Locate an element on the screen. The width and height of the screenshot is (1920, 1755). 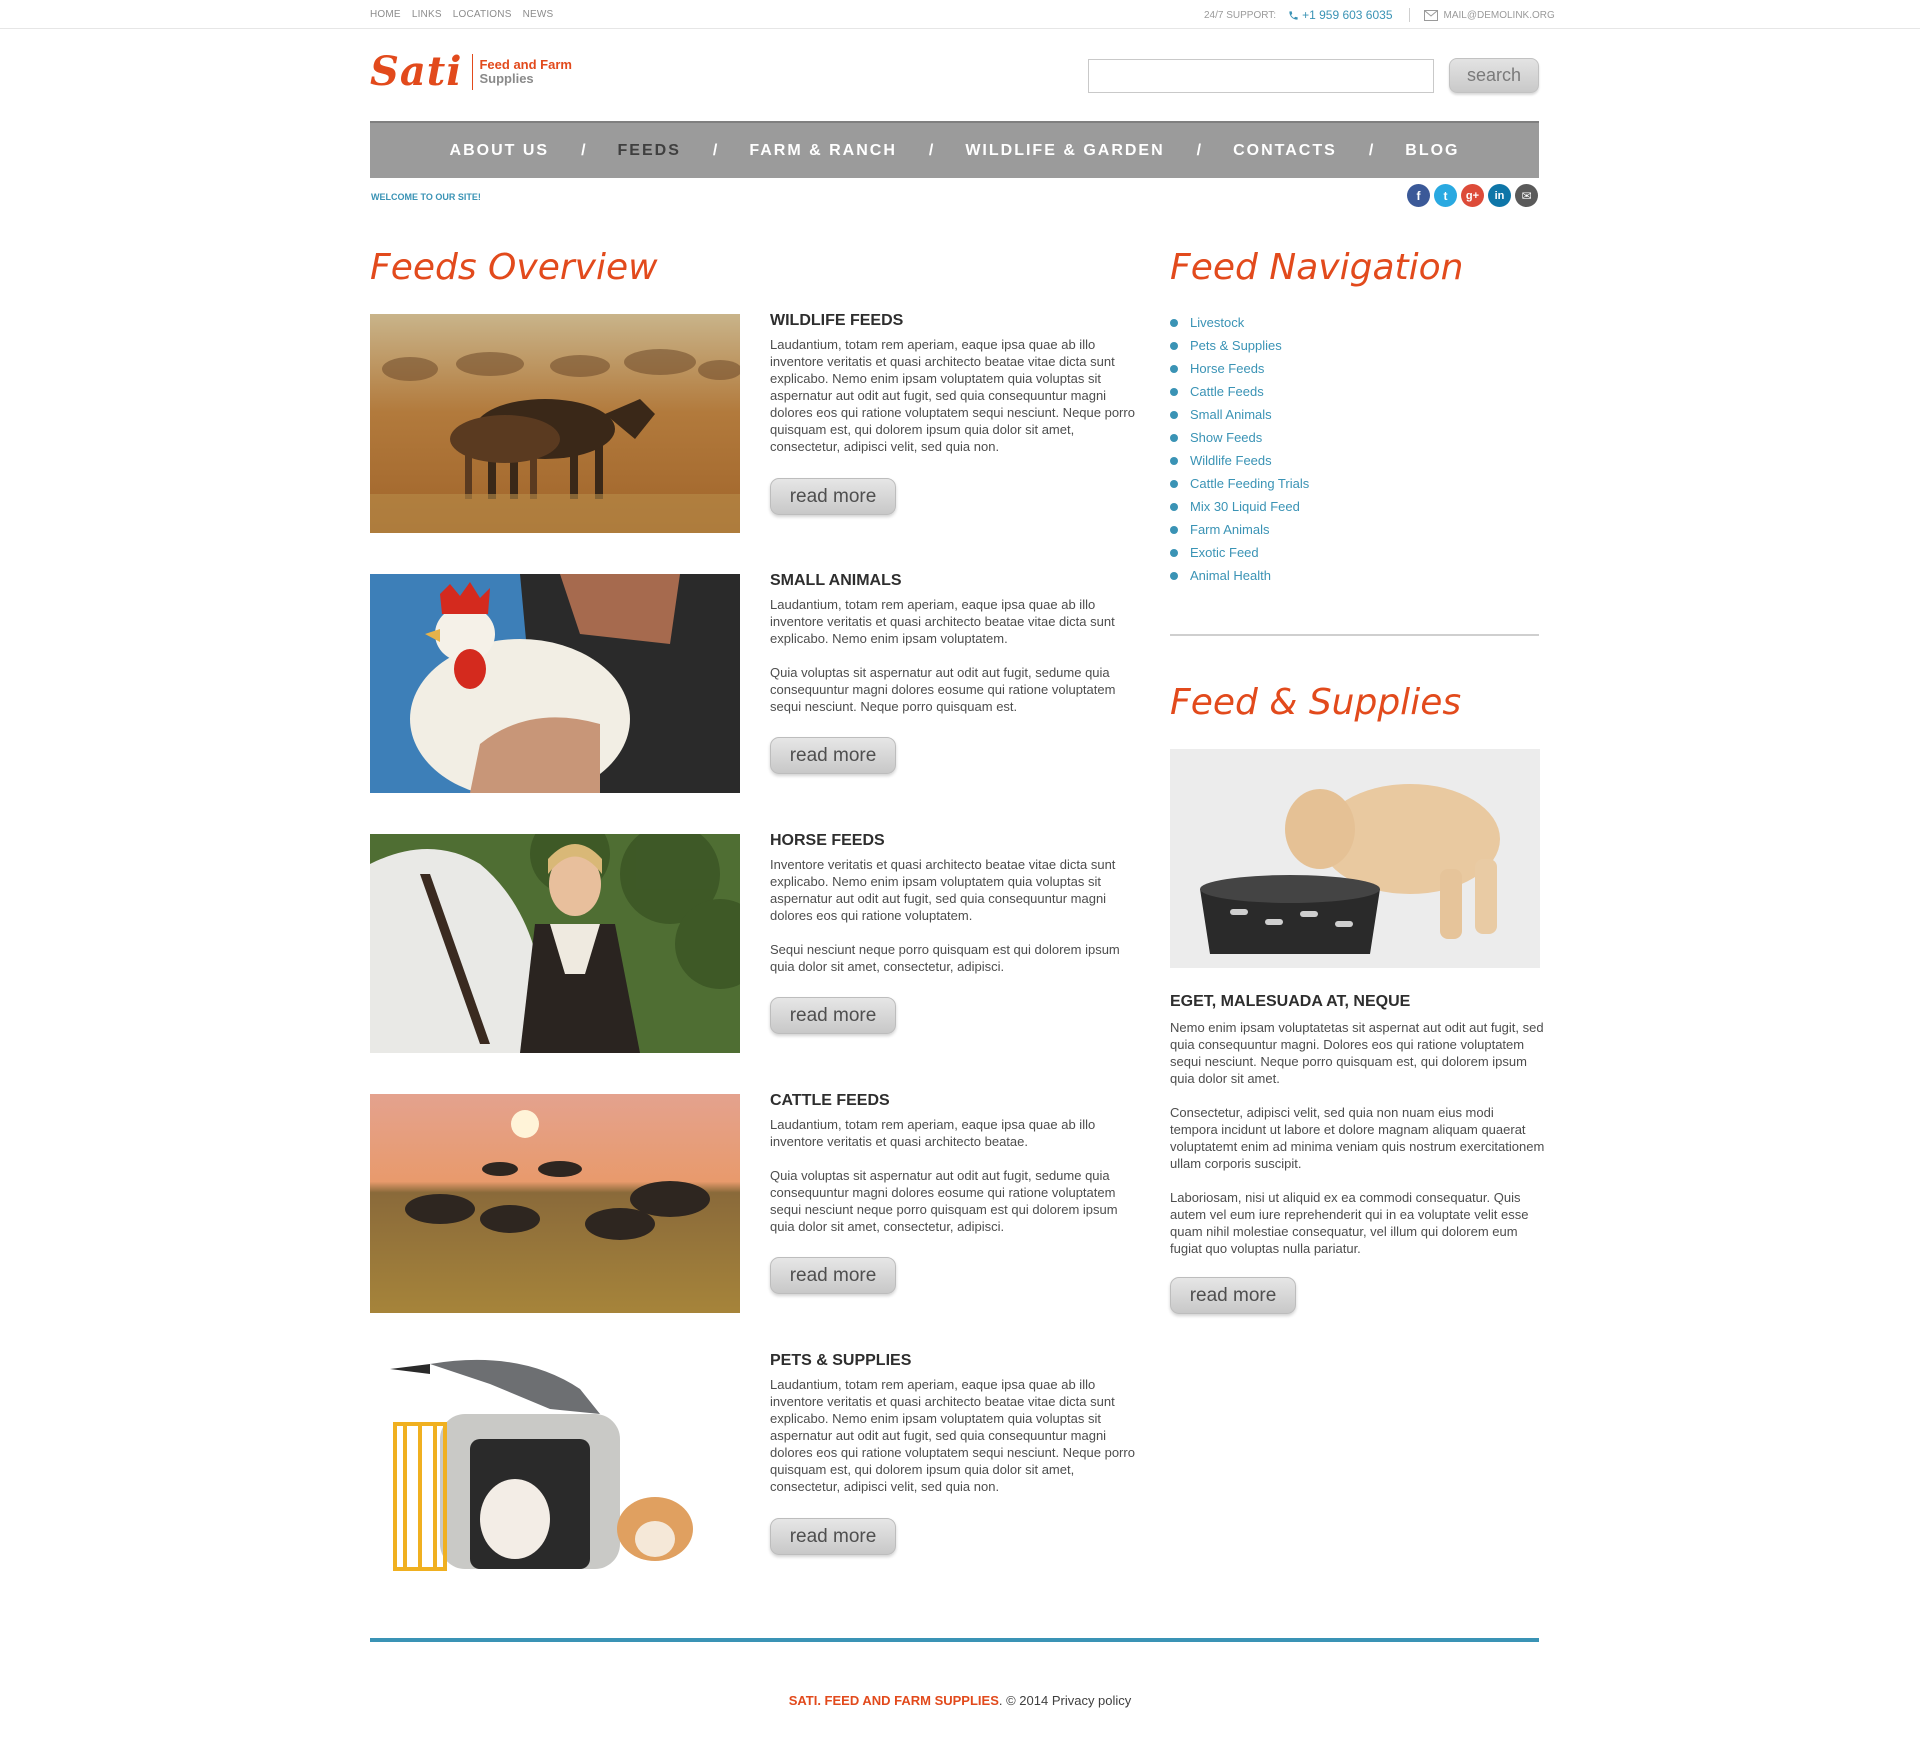
nav-feeds: FEEDS is located at coordinates (649, 151).